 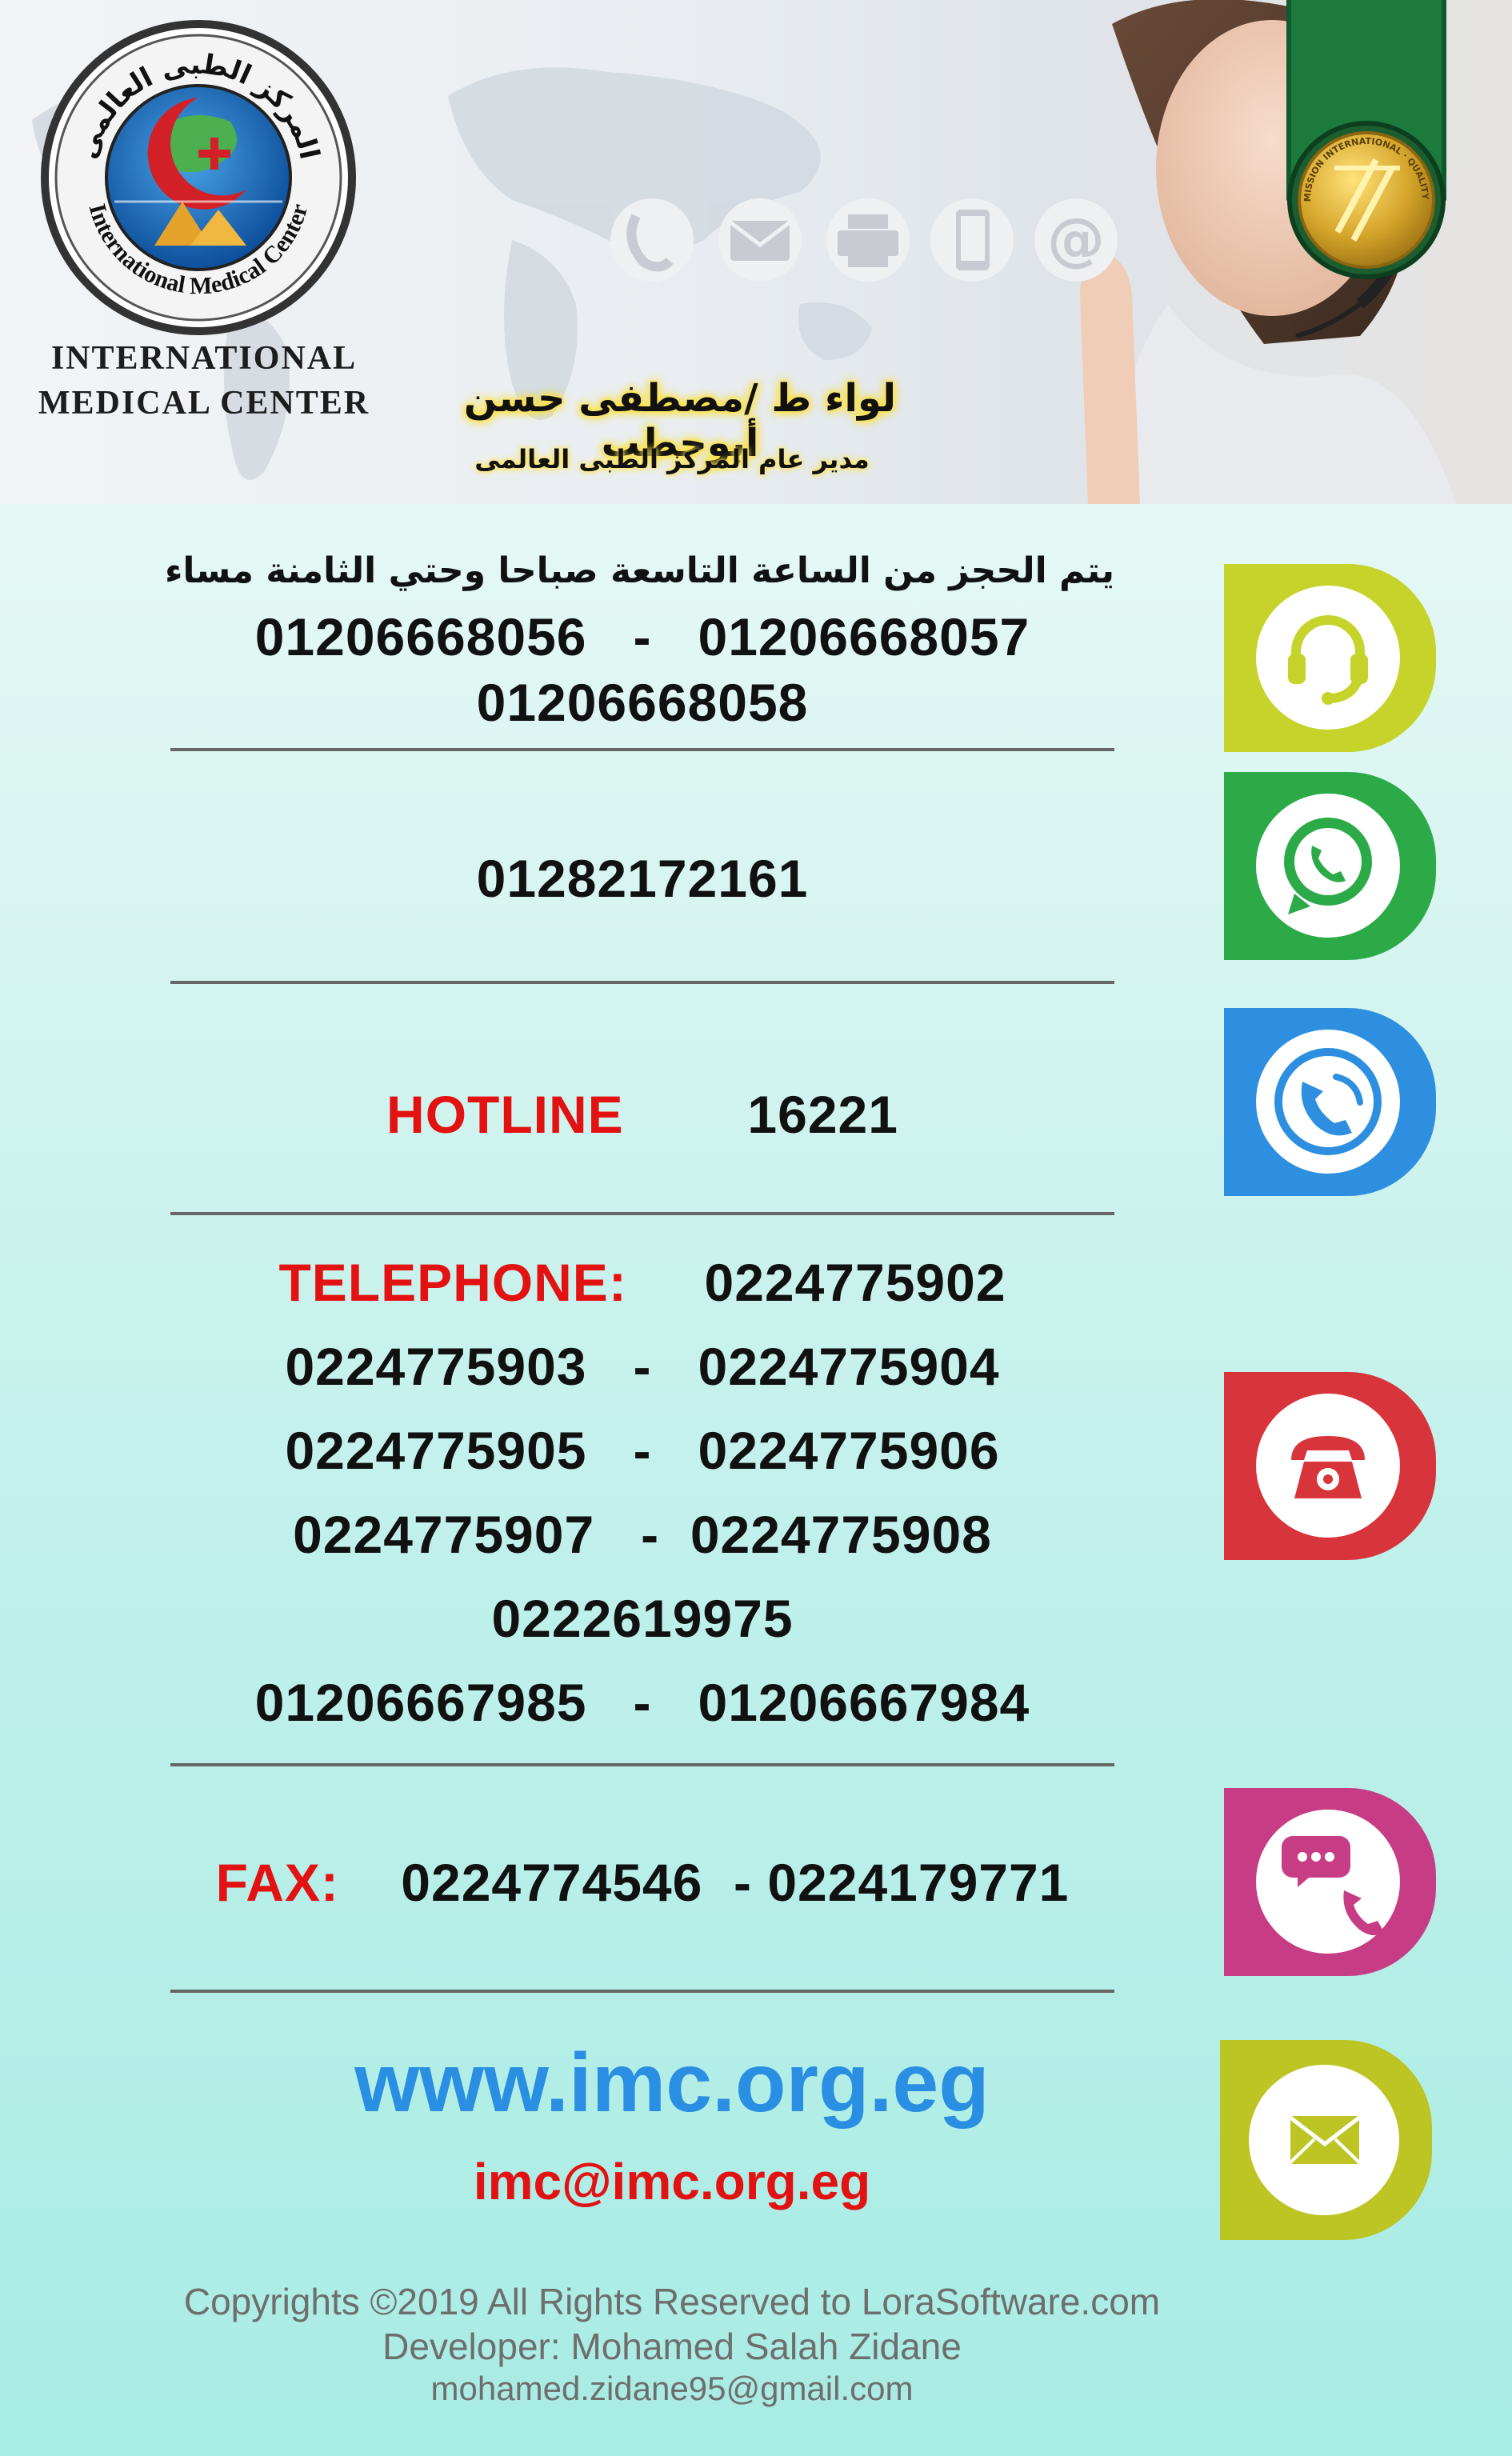 What do you see at coordinates (855, 1282) in the screenshot?
I see `telephone-first-number: 0224775902` at bounding box center [855, 1282].